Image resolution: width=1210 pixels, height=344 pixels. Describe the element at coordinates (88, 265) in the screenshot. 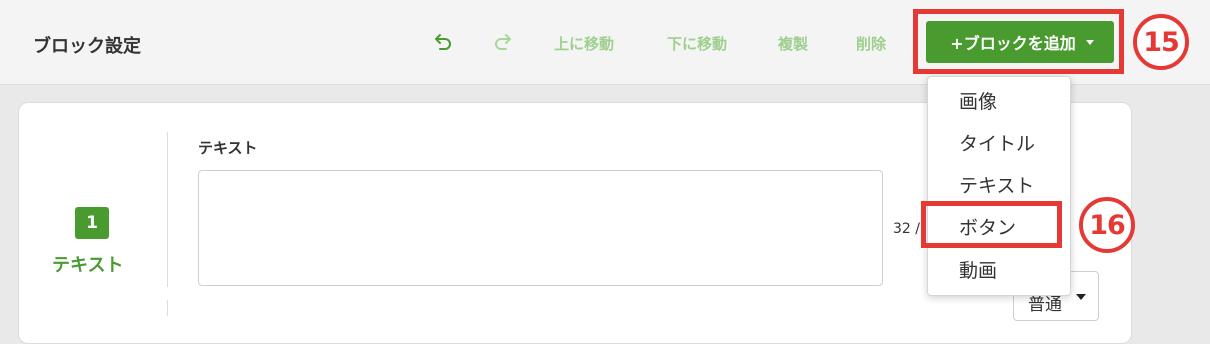

I see `block-type-label: テキスト` at that location.